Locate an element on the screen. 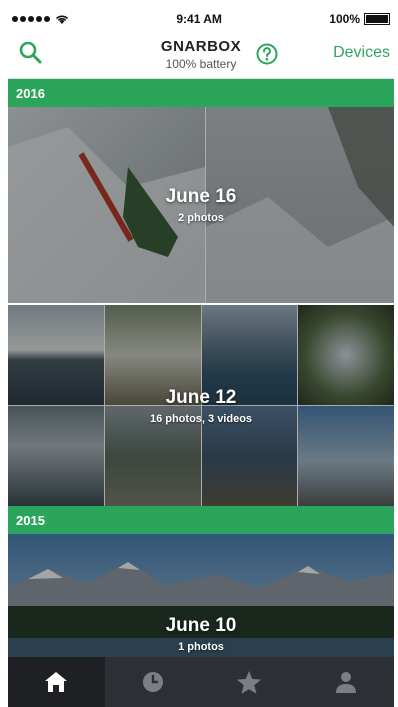 The height and width of the screenshot is (707, 398). group-media-count: 1 photos is located at coordinates (201, 647).